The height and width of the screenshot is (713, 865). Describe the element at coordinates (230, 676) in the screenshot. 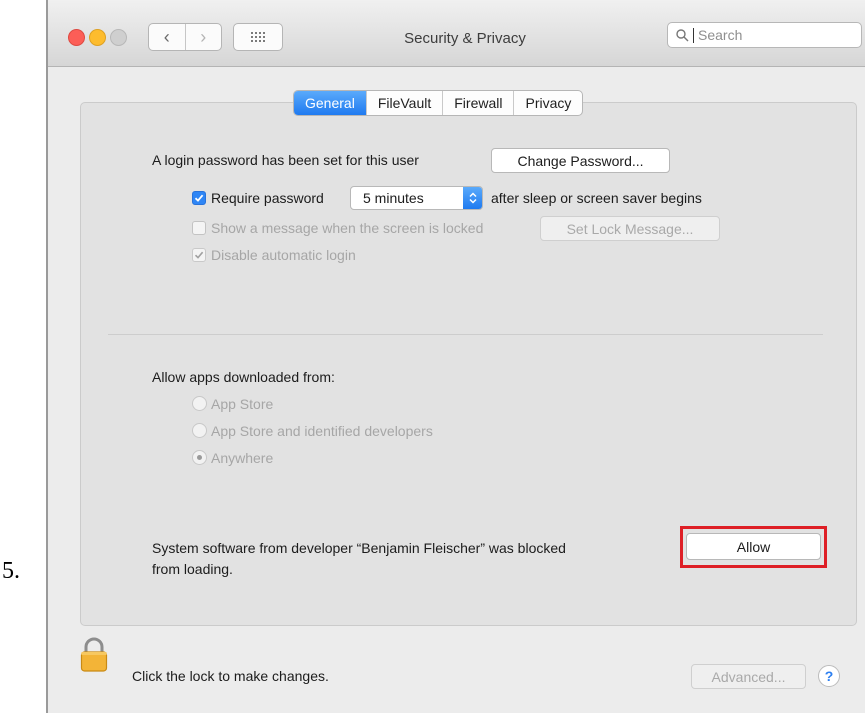

I see `lock-message: Click the lock to make changes.` at that location.